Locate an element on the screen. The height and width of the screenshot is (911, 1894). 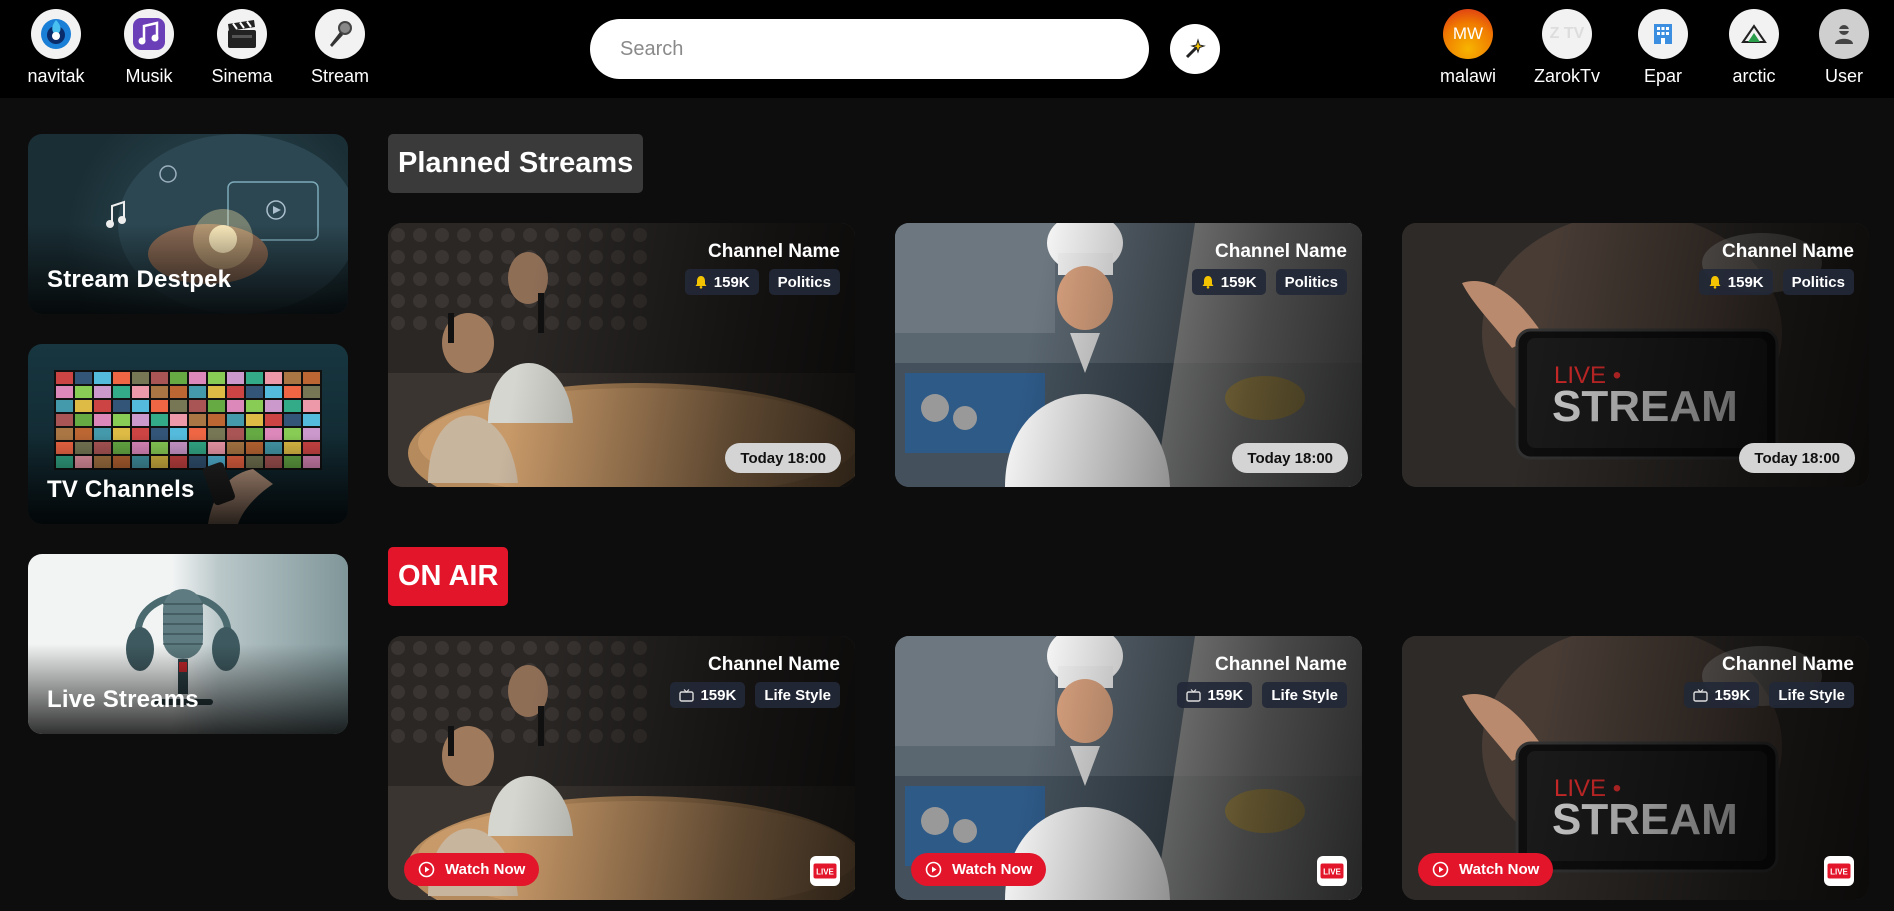
app-label: navitak is located at coordinates (56, 76).